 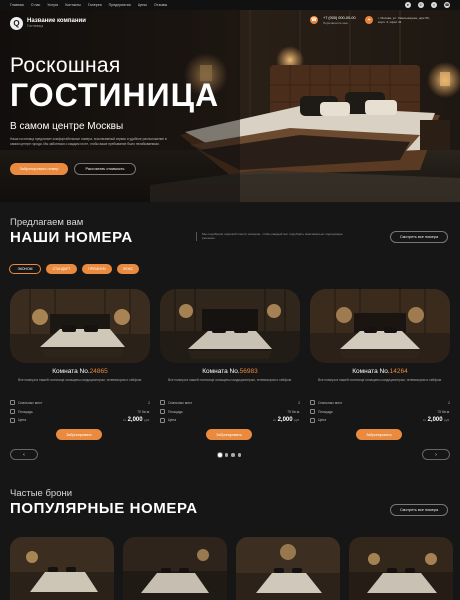 I want to click on room-name: Комната No.56983, so click(x=230, y=371).